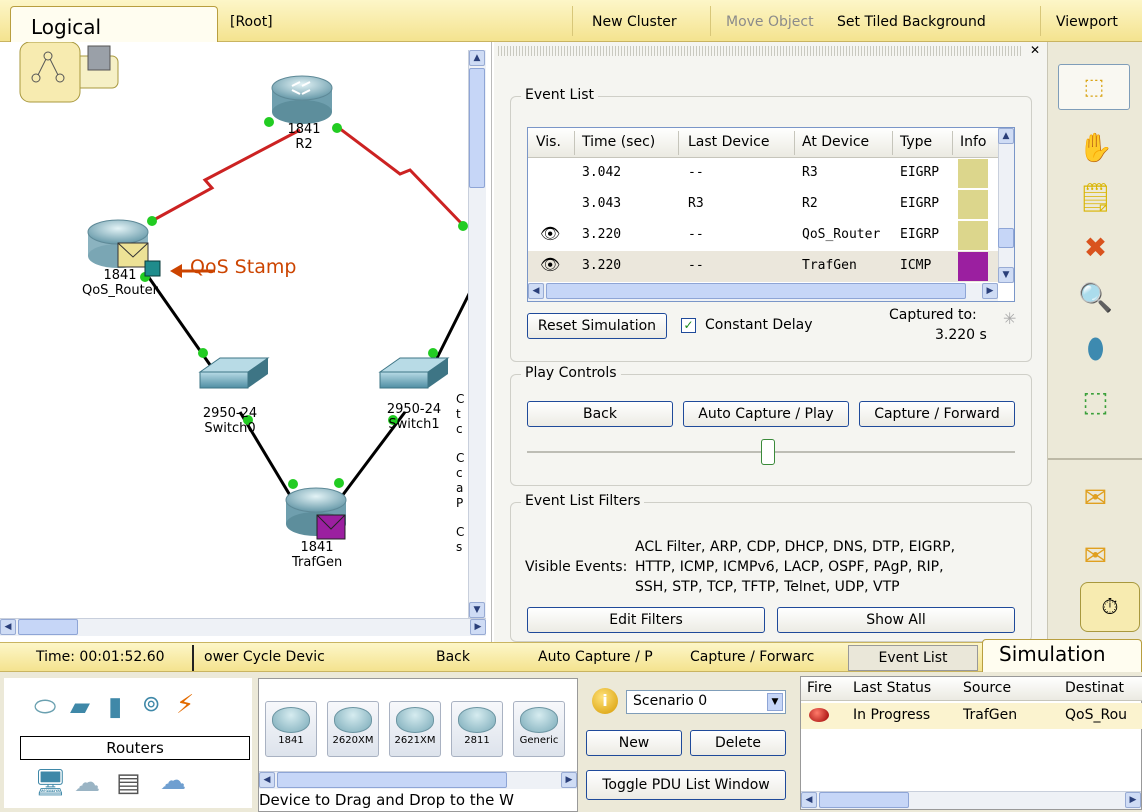 The height and width of the screenshot is (812, 1142). I want to click on router-2811-item: 2811, so click(477, 729).